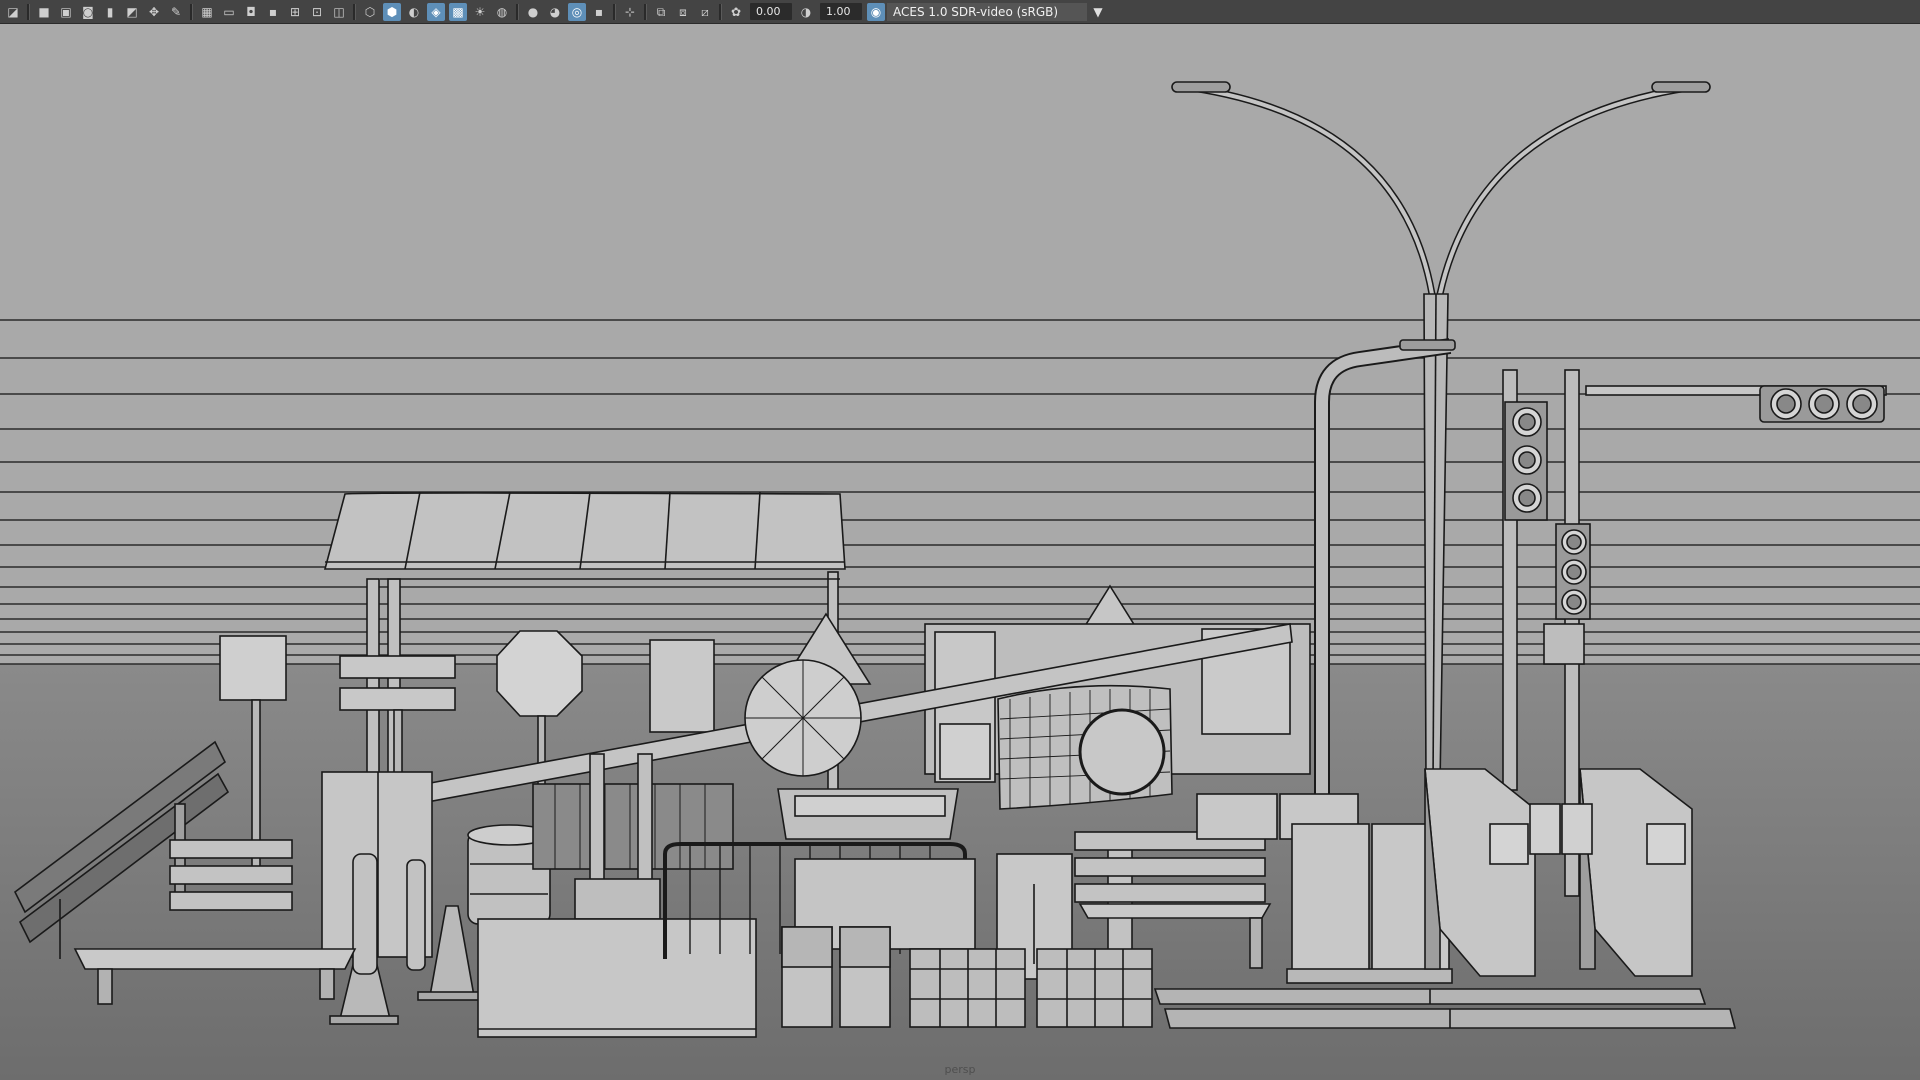 This screenshot has width=1920, height=1080. What do you see at coordinates (392, 11) in the screenshot?
I see `smooth-shade-icon: ⬢` at bounding box center [392, 11].